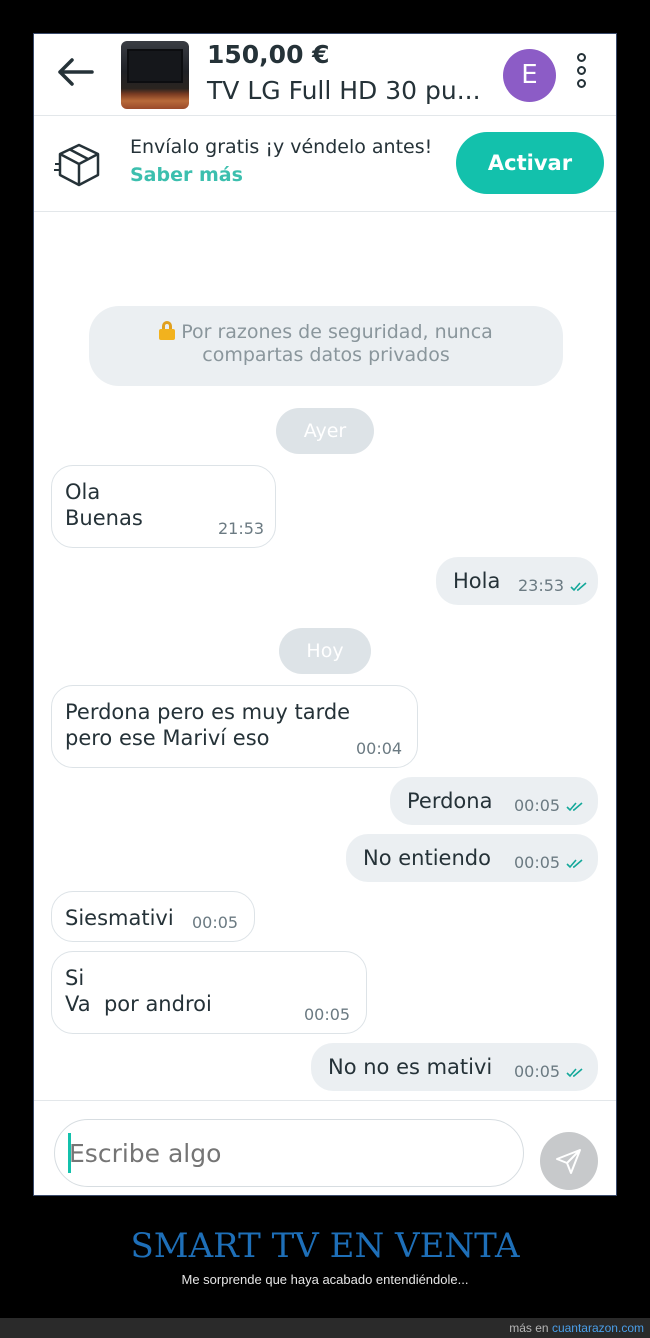 Image resolution: width=650 pixels, height=1338 pixels. I want to click on send-icon, so click(568, 1161).